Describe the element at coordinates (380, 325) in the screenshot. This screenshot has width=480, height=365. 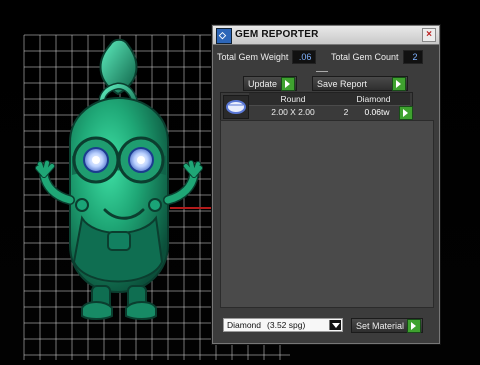
I see `set-material-label: Set Material` at that location.